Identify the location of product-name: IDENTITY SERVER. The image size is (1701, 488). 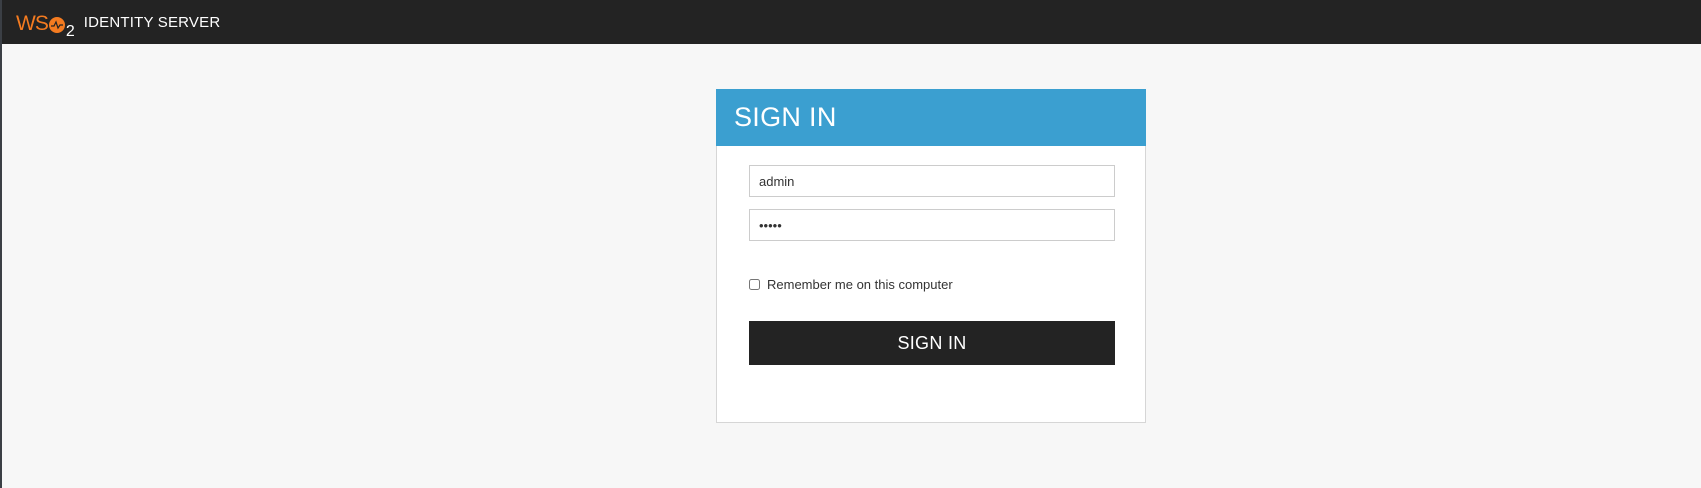
(152, 22).